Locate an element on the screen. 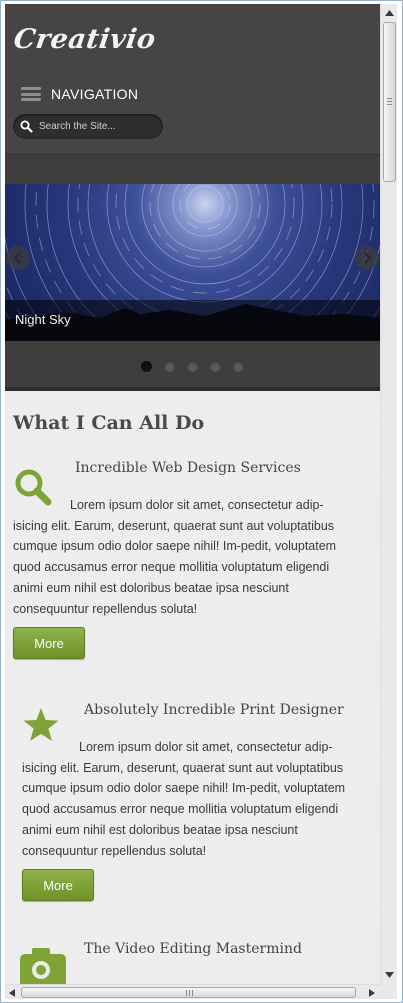  slider-pagination-bar is located at coordinates (192, 366).